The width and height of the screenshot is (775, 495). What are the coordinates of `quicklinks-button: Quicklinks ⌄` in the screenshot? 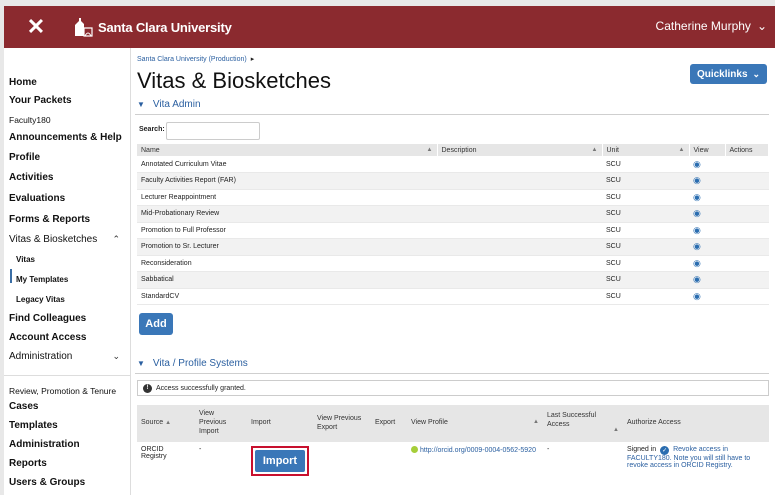 It's located at (728, 74).